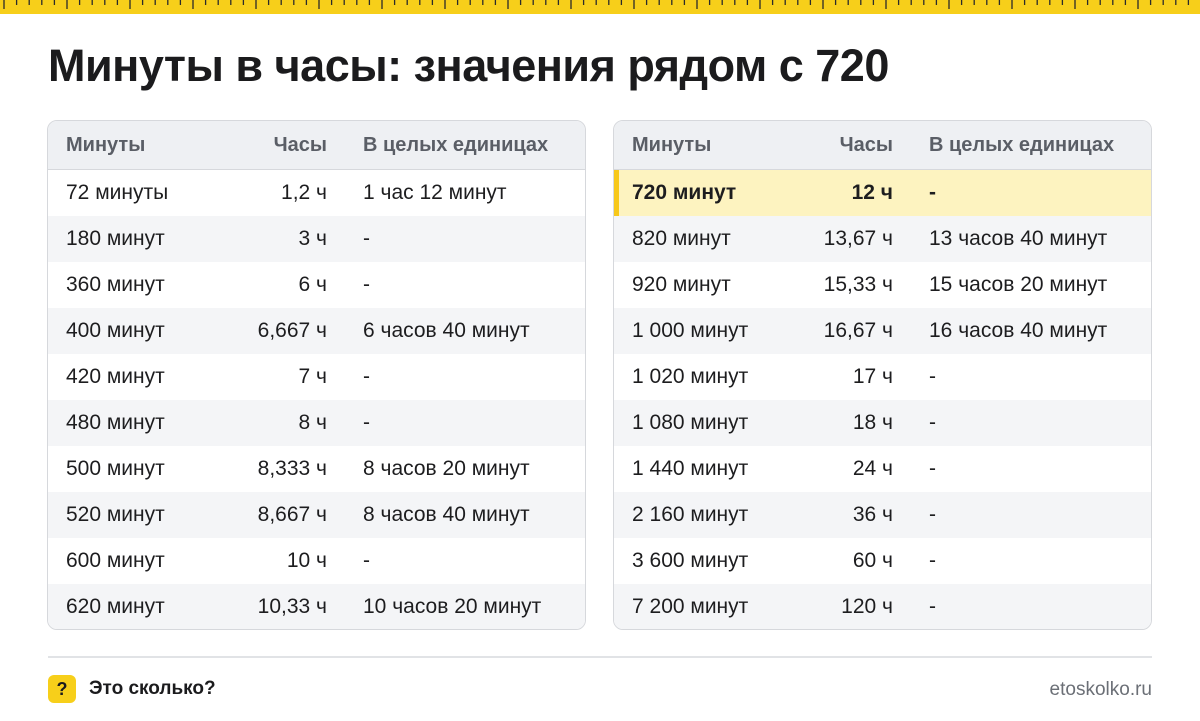 The image size is (1200, 721). I want to click on cell-minutes: 360 минут, so click(115, 284).